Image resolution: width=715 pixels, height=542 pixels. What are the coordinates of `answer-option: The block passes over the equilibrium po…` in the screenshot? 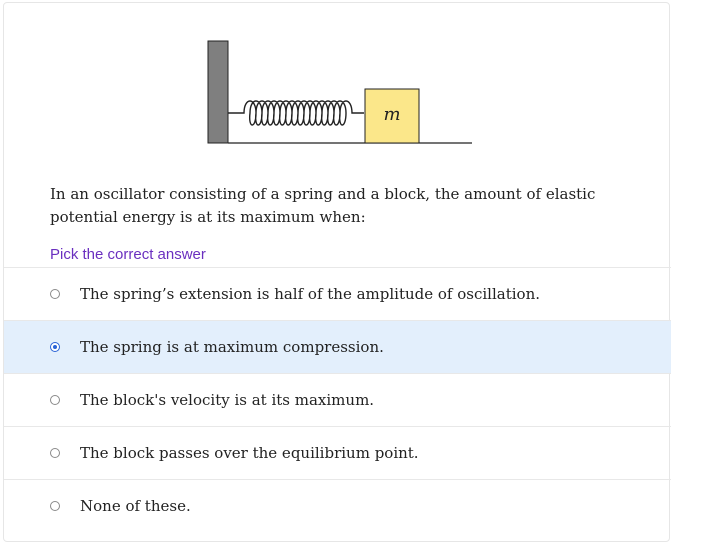 It's located at (337, 452).